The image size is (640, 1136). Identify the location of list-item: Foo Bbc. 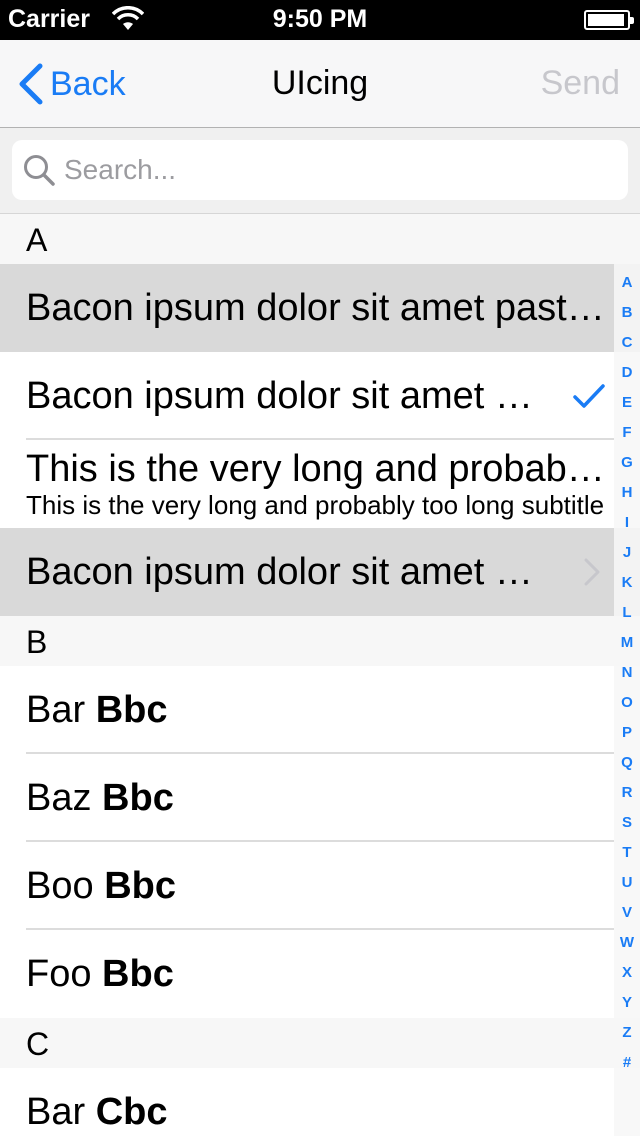
(320, 974).